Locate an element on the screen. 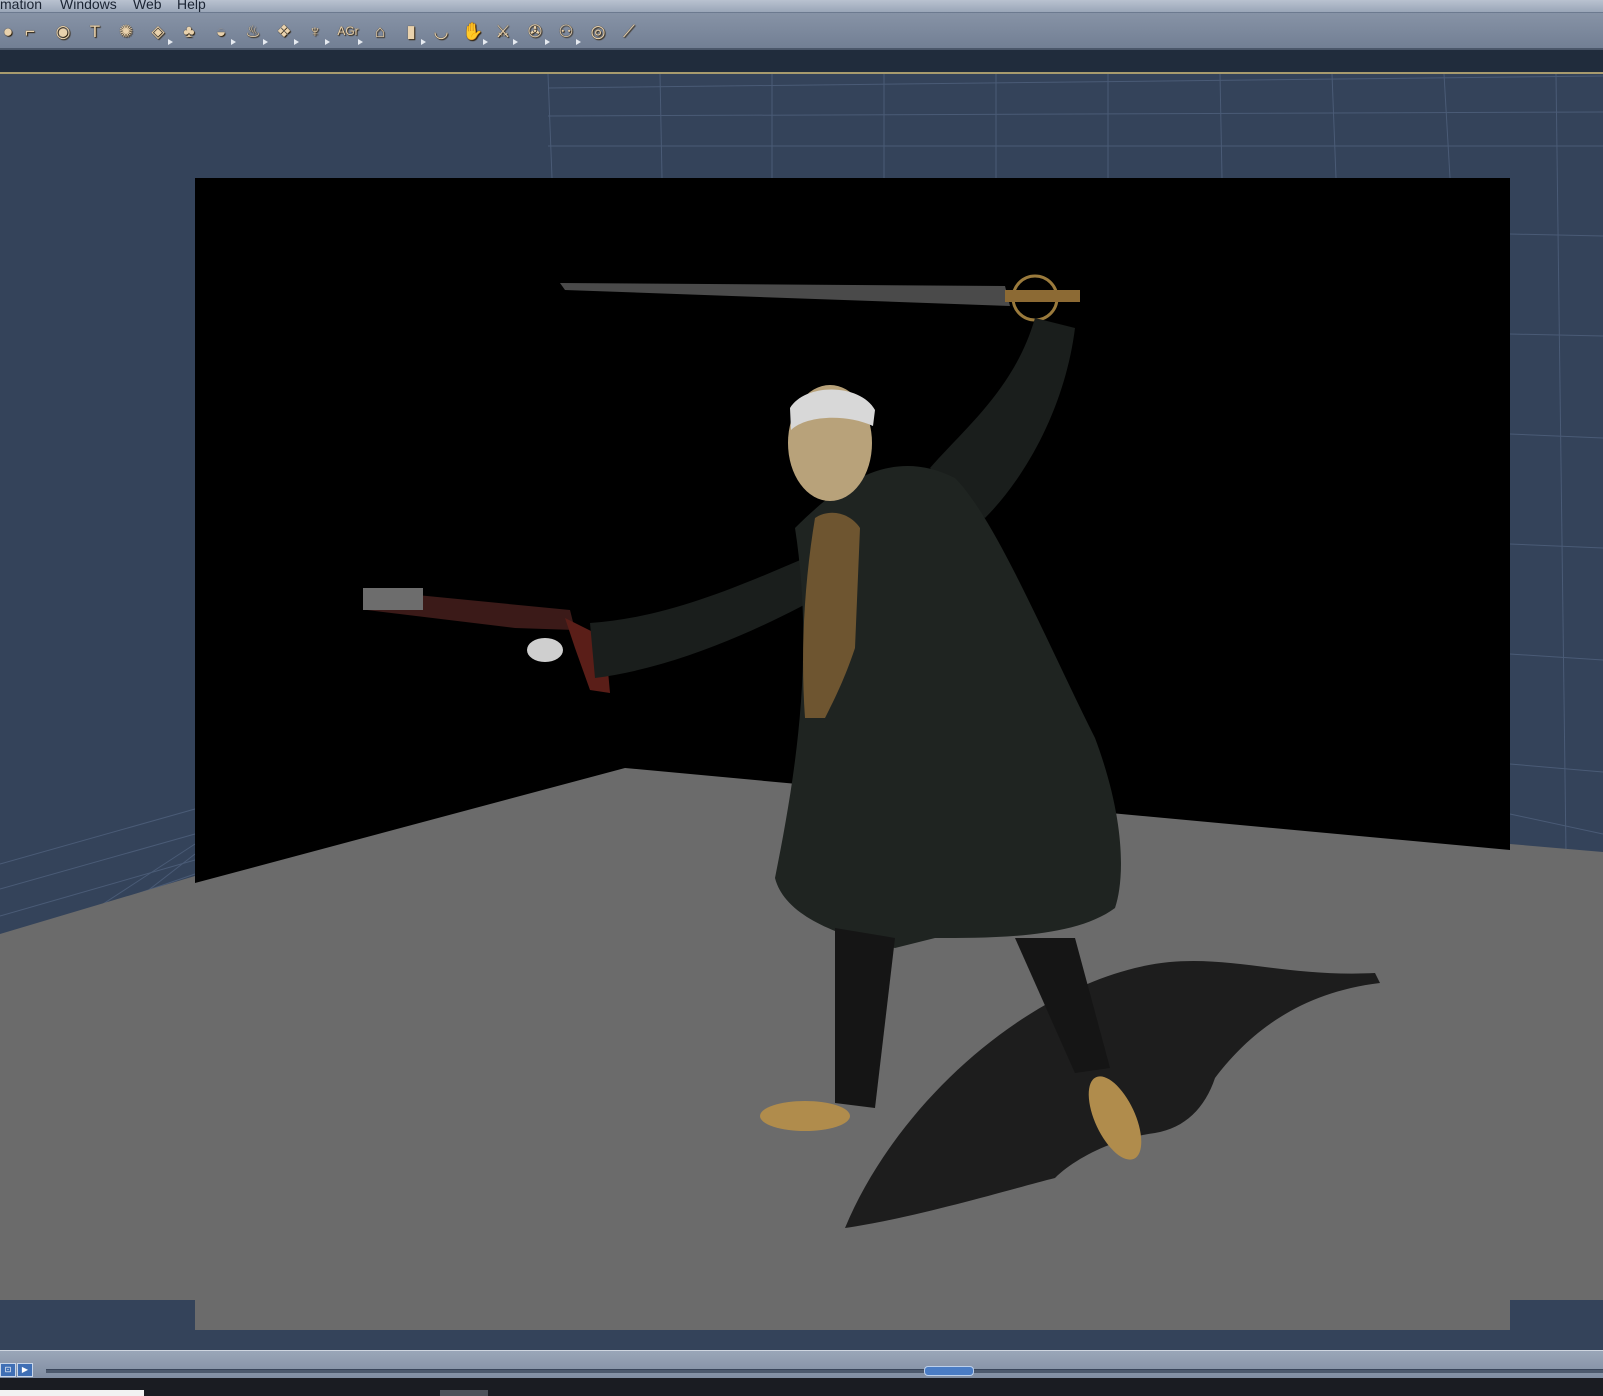 The height and width of the screenshot is (1396, 1603). hierarchy-tool-button: ⚇ is located at coordinates (567, 32).